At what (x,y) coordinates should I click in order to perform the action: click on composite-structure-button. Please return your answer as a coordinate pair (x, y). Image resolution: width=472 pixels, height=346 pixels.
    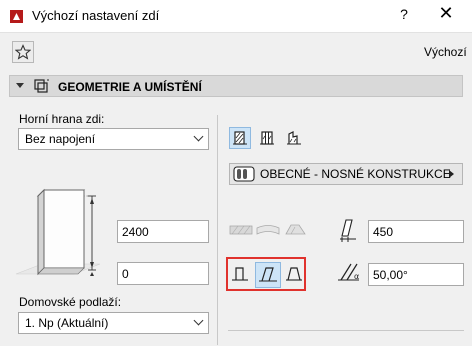
    Looking at the image, I should click on (267, 138).